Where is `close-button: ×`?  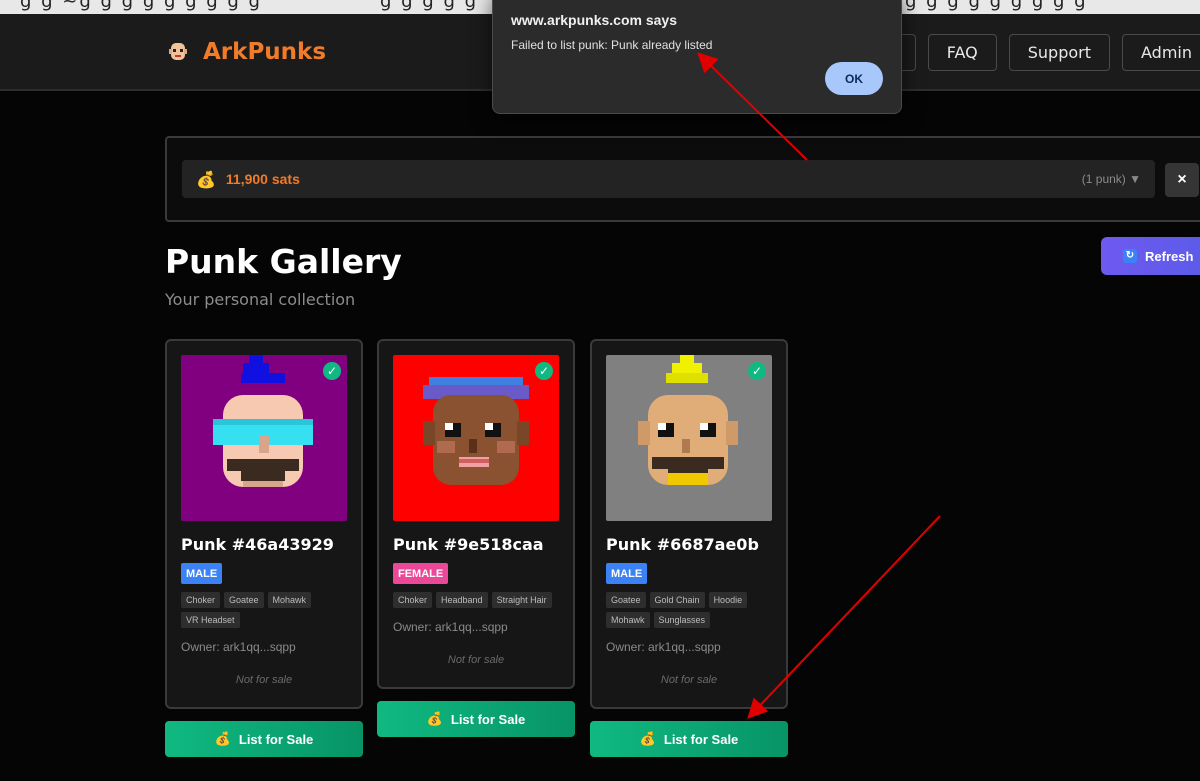
close-button: × is located at coordinates (1182, 180).